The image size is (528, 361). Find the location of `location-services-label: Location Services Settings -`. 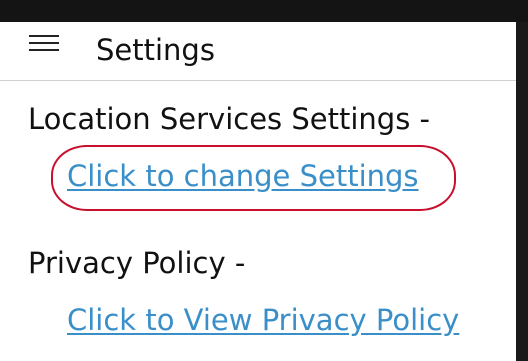

location-services-label: Location Services Settings - is located at coordinates (229, 119).